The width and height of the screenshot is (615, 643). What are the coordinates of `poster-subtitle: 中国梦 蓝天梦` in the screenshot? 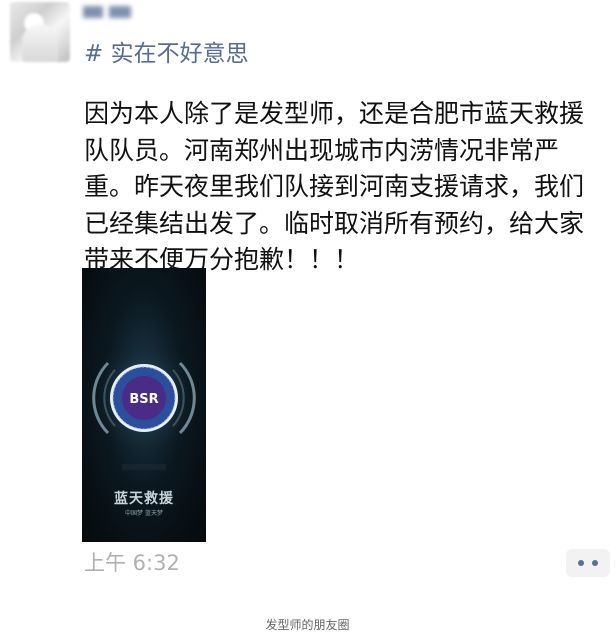 It's located at (144, 513).